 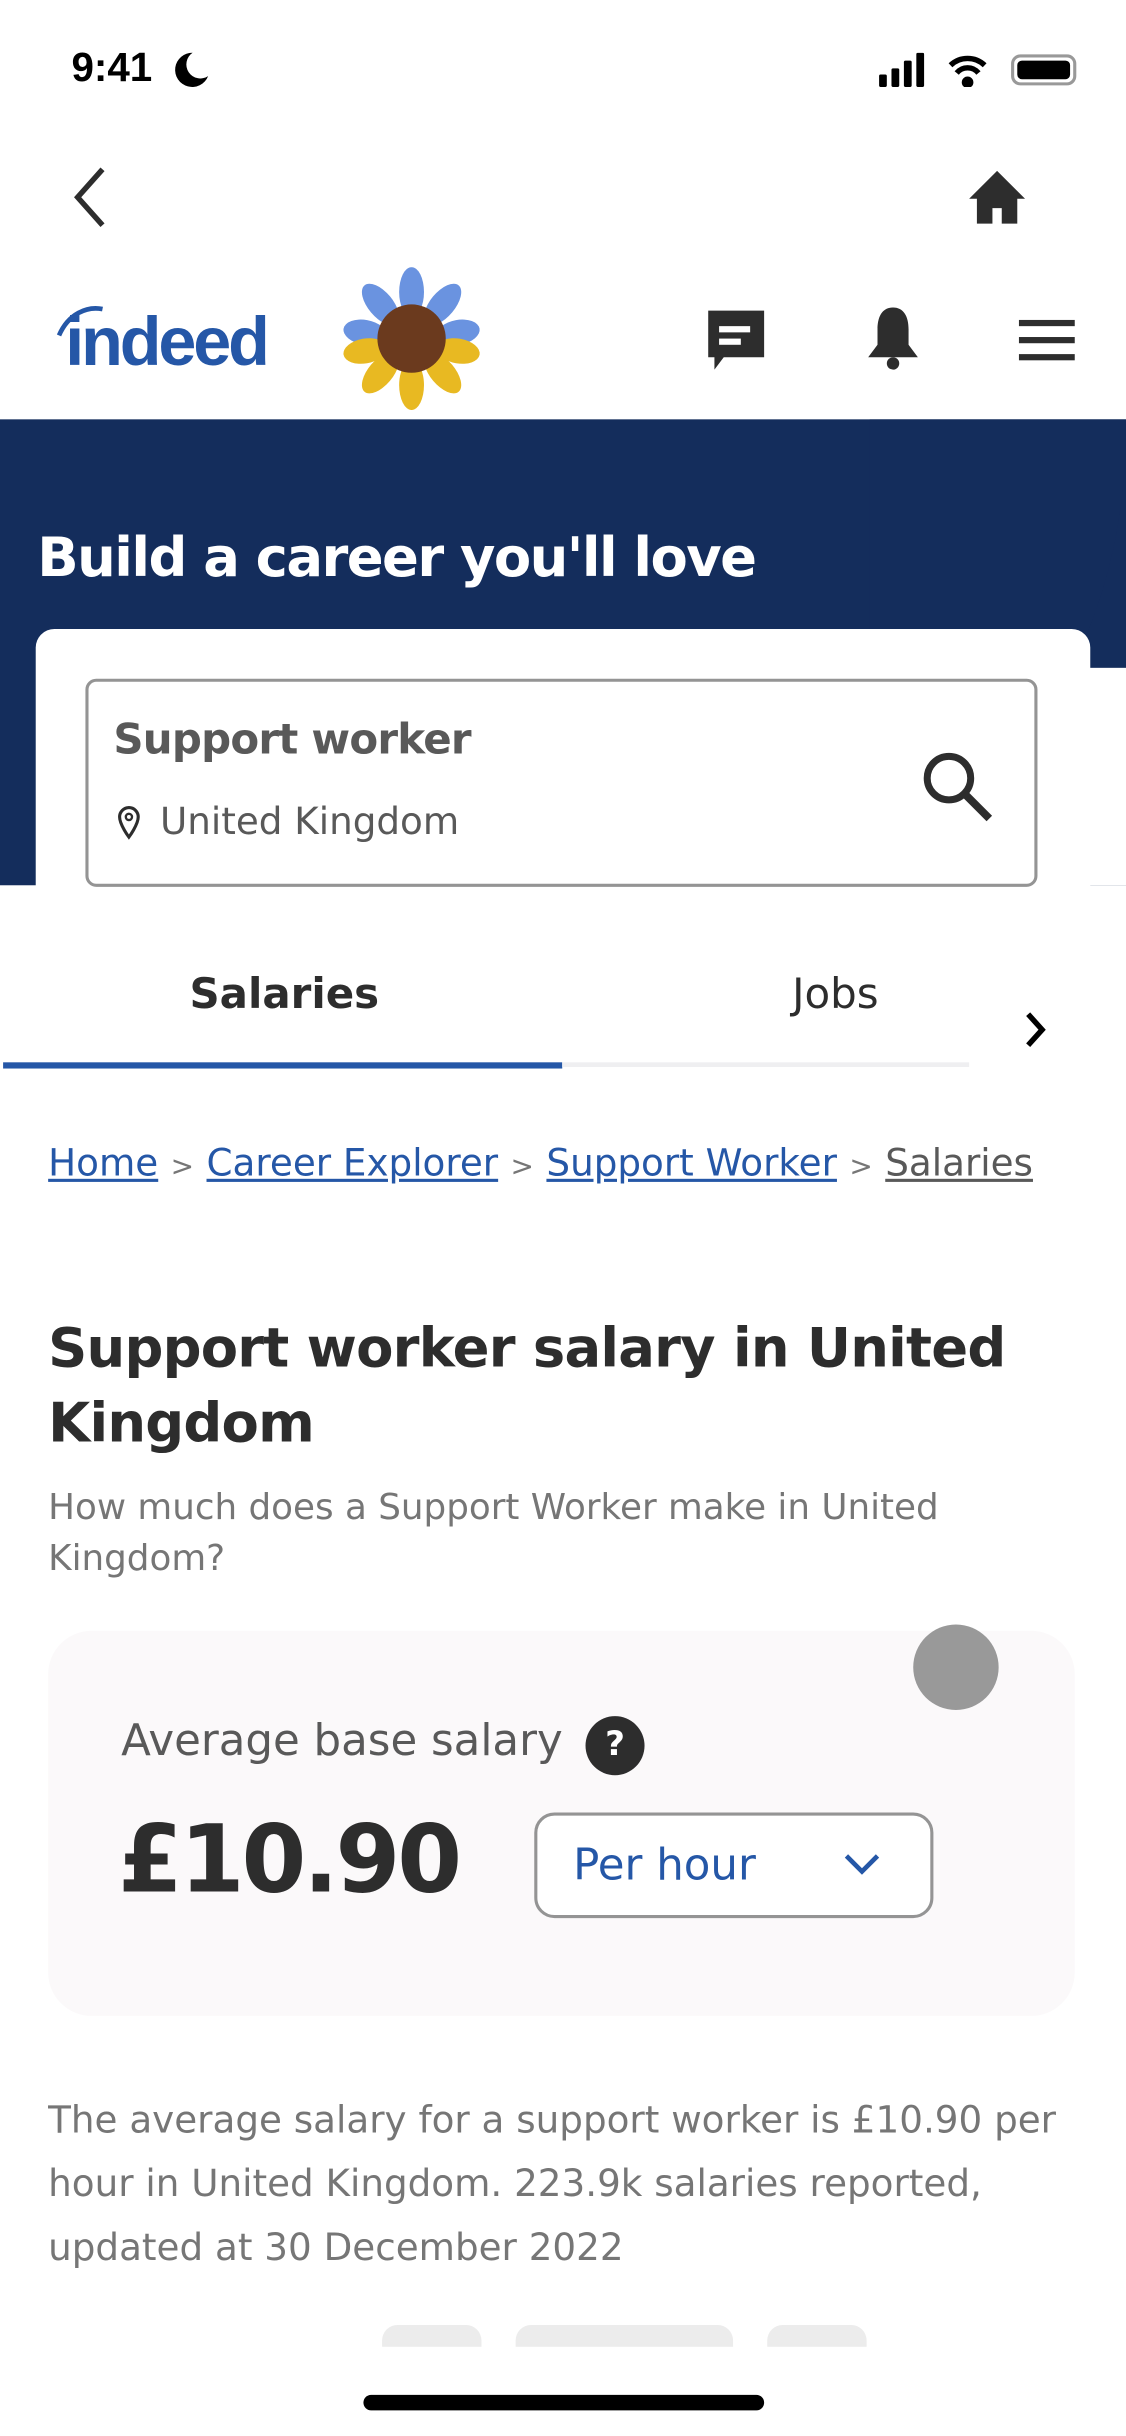 What do you see at coordinates (766, 1064) in the screenshot?
I see `tab-divider` at bounding box center [766, 1064].